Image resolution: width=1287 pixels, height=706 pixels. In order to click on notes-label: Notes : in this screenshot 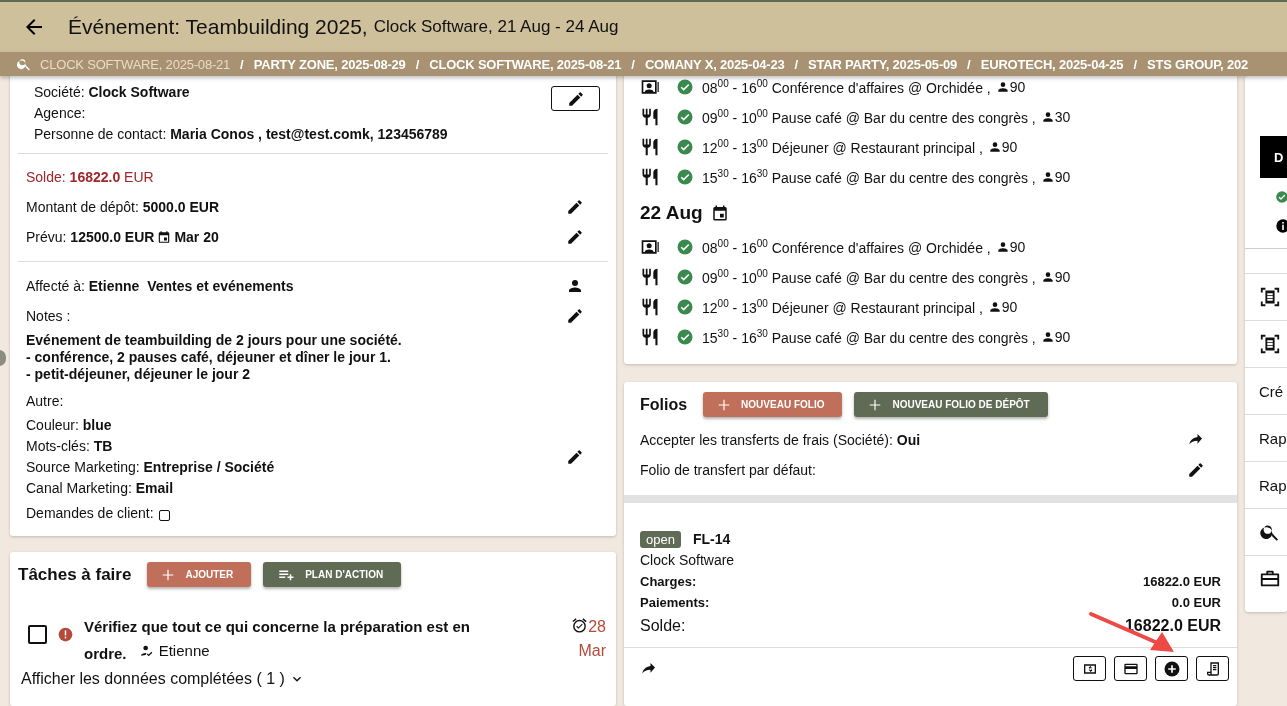, I will do `click(48, 316)`.